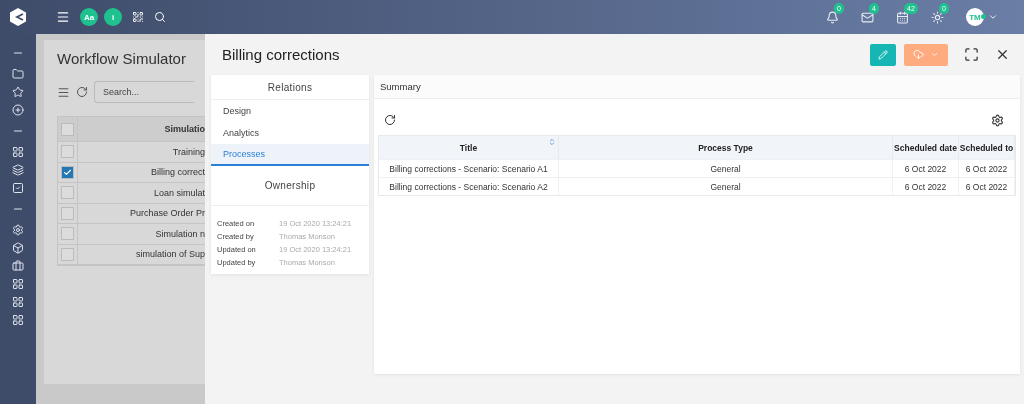  What do you see at coordinates (867, 17) in the screenshot?
I see `mail-icon` at bounding box center [867, 17].